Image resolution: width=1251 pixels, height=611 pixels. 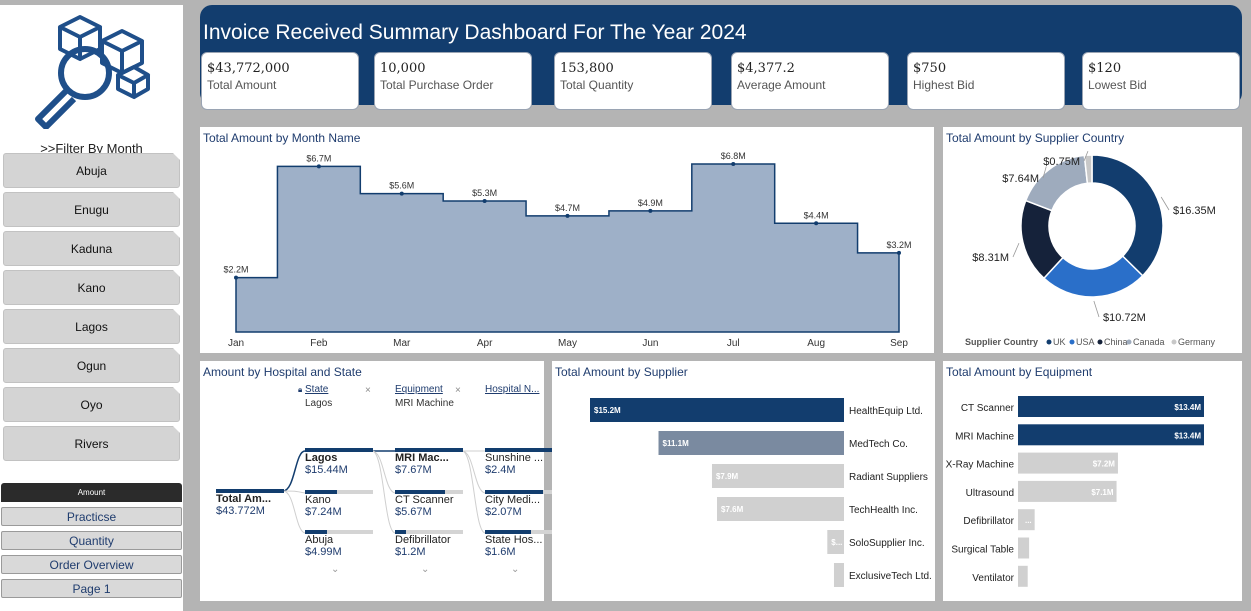 I want to click on month-area-series, so click(x=567, y=248).